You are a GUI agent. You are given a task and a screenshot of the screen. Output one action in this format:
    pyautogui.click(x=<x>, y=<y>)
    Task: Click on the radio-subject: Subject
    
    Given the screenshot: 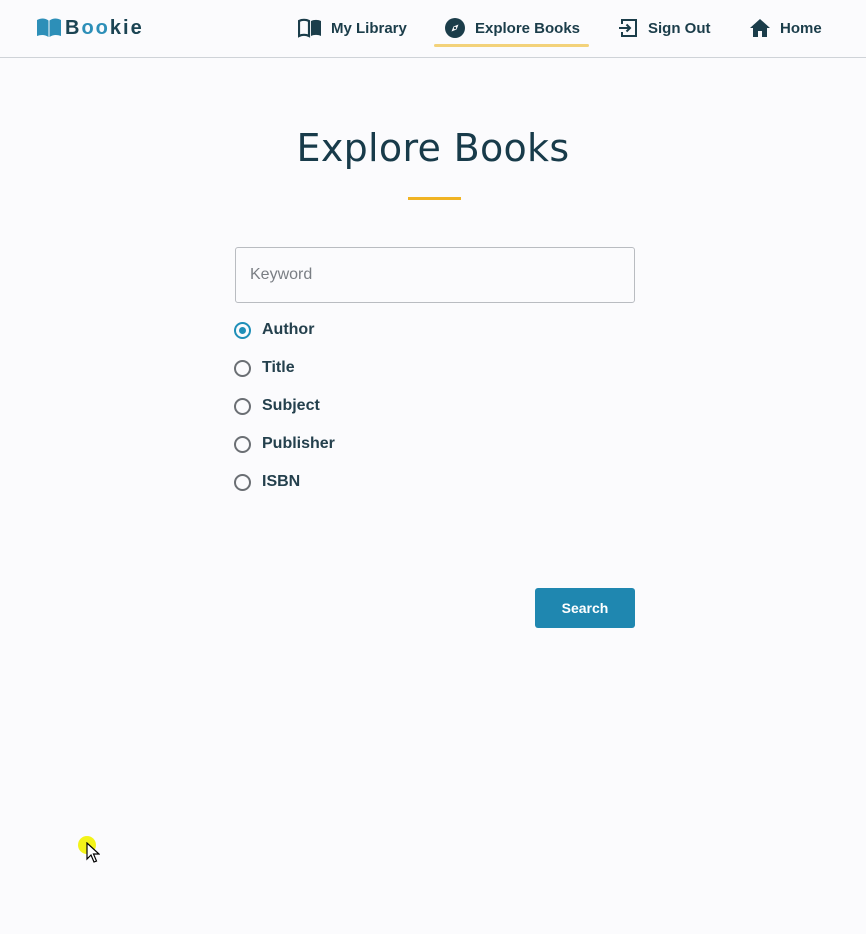 What is the action you would take?
    pyautogui.click(x=277, y=406)
    